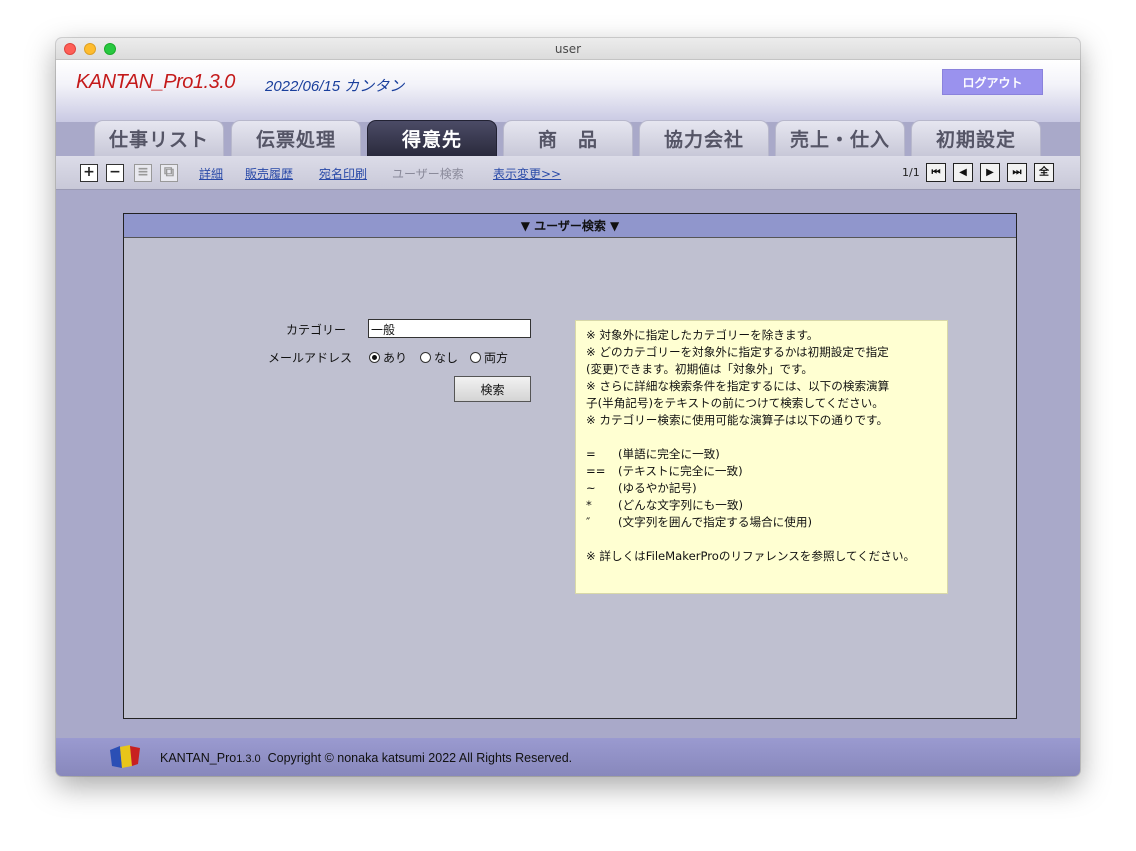 The image size is (1136, 851). I want to click on tab-products: 商 品, so click(568, 138).